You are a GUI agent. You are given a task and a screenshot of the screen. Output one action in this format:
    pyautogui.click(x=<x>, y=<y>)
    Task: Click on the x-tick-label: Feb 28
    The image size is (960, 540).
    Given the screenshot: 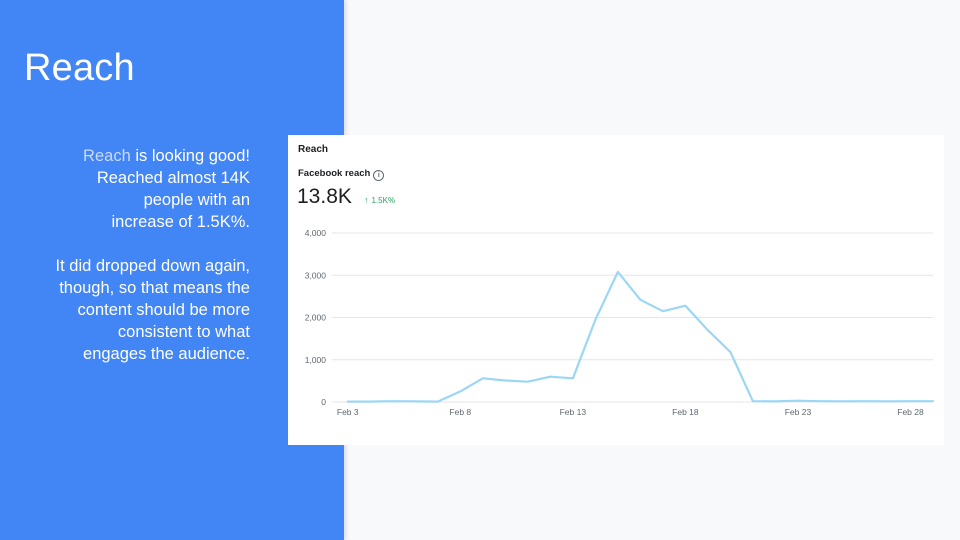 What is the action you would take?
    pyautogui.click(x=910, y=412)
    